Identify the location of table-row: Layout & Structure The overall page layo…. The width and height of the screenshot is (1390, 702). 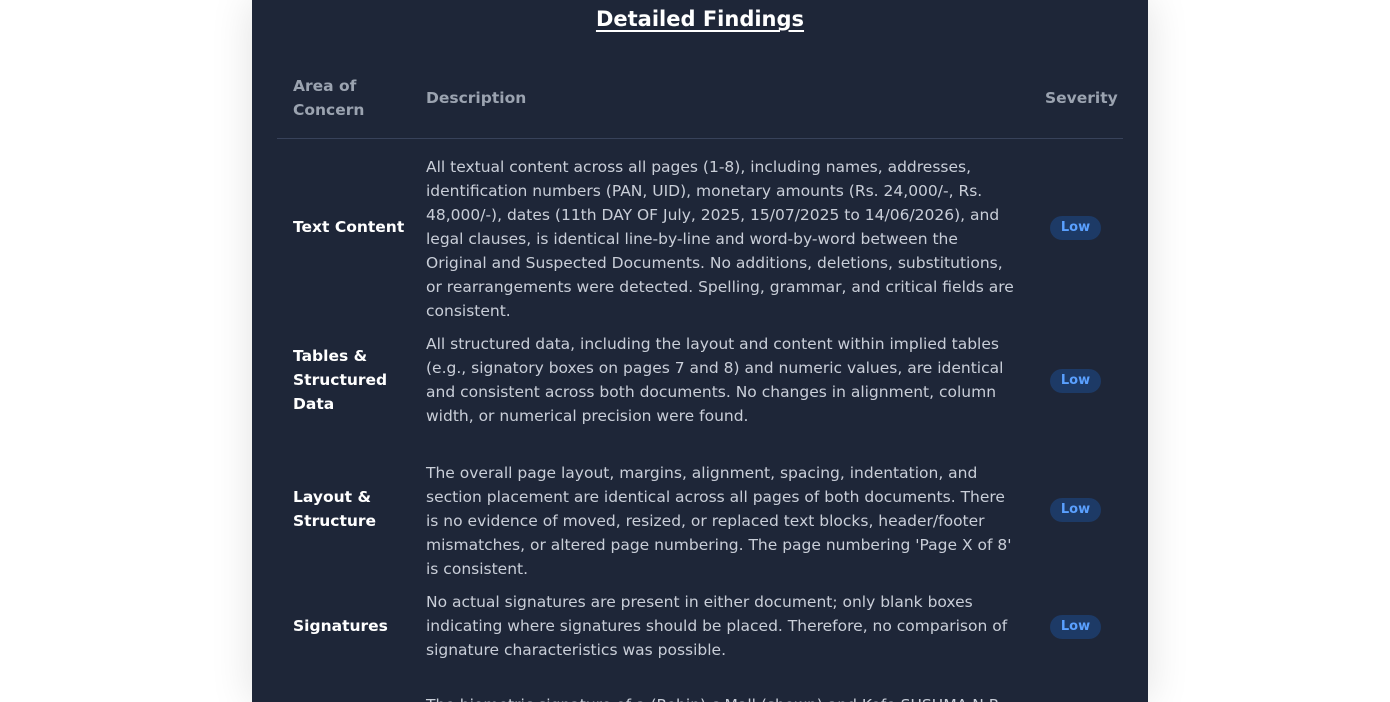
(700, 519).